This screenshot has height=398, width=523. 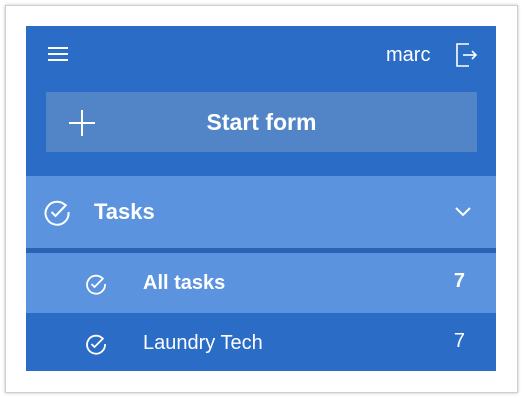 I want to click on start-form-label: Start form, so click(x=261, y=122).